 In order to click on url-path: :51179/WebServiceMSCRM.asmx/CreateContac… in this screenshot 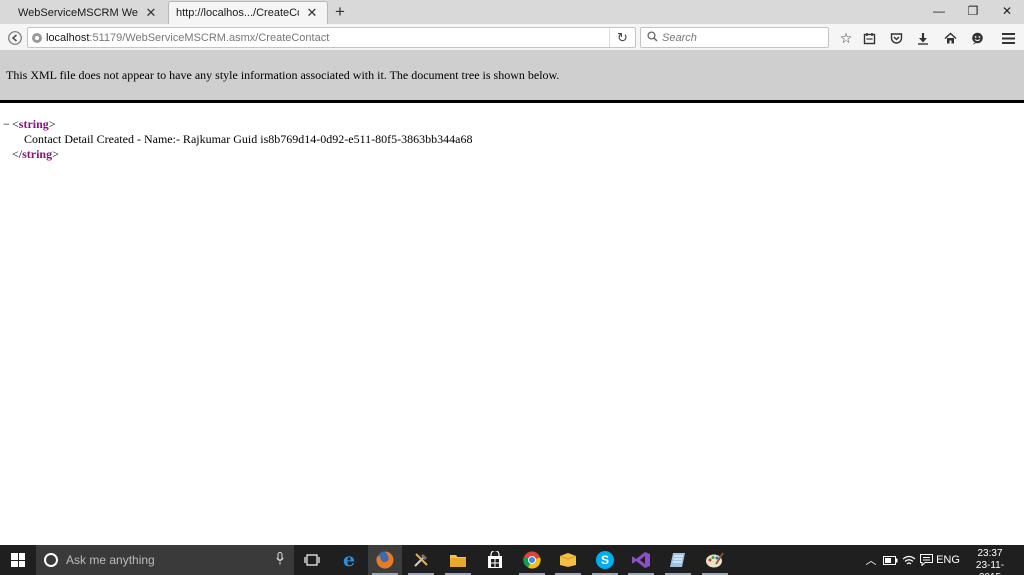, I will do `click(209, 37)`.